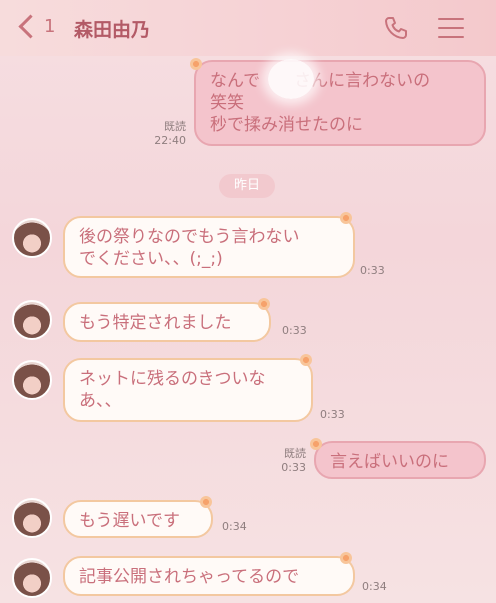 This screenshot has height=603, width=496. What do you see at coordinates (389, 462) in the screenshot?
I see `message-line: 言えばいいのに` at bounding box center [389, 462].